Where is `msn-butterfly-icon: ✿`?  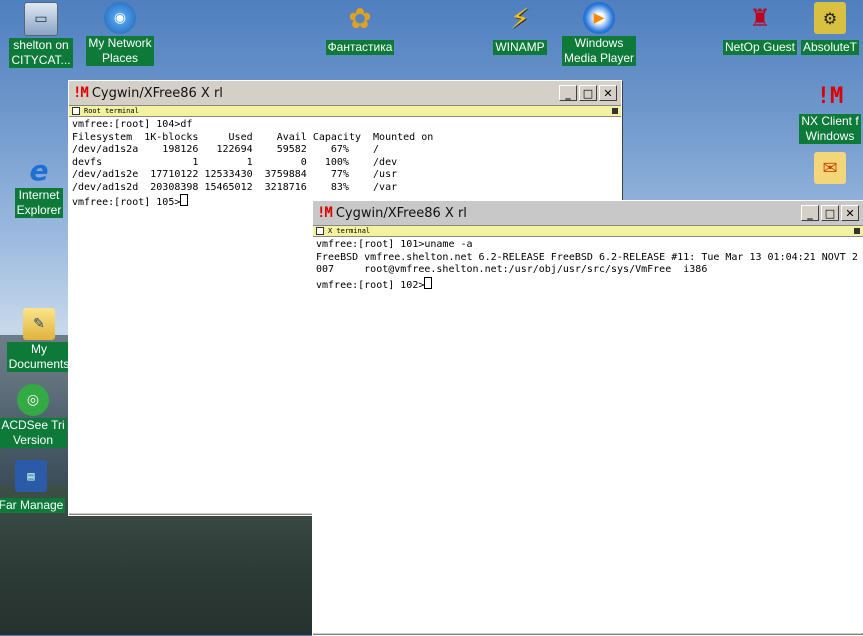
msn-butterfly-icon: ✿ is located at coordinates (360, 18).